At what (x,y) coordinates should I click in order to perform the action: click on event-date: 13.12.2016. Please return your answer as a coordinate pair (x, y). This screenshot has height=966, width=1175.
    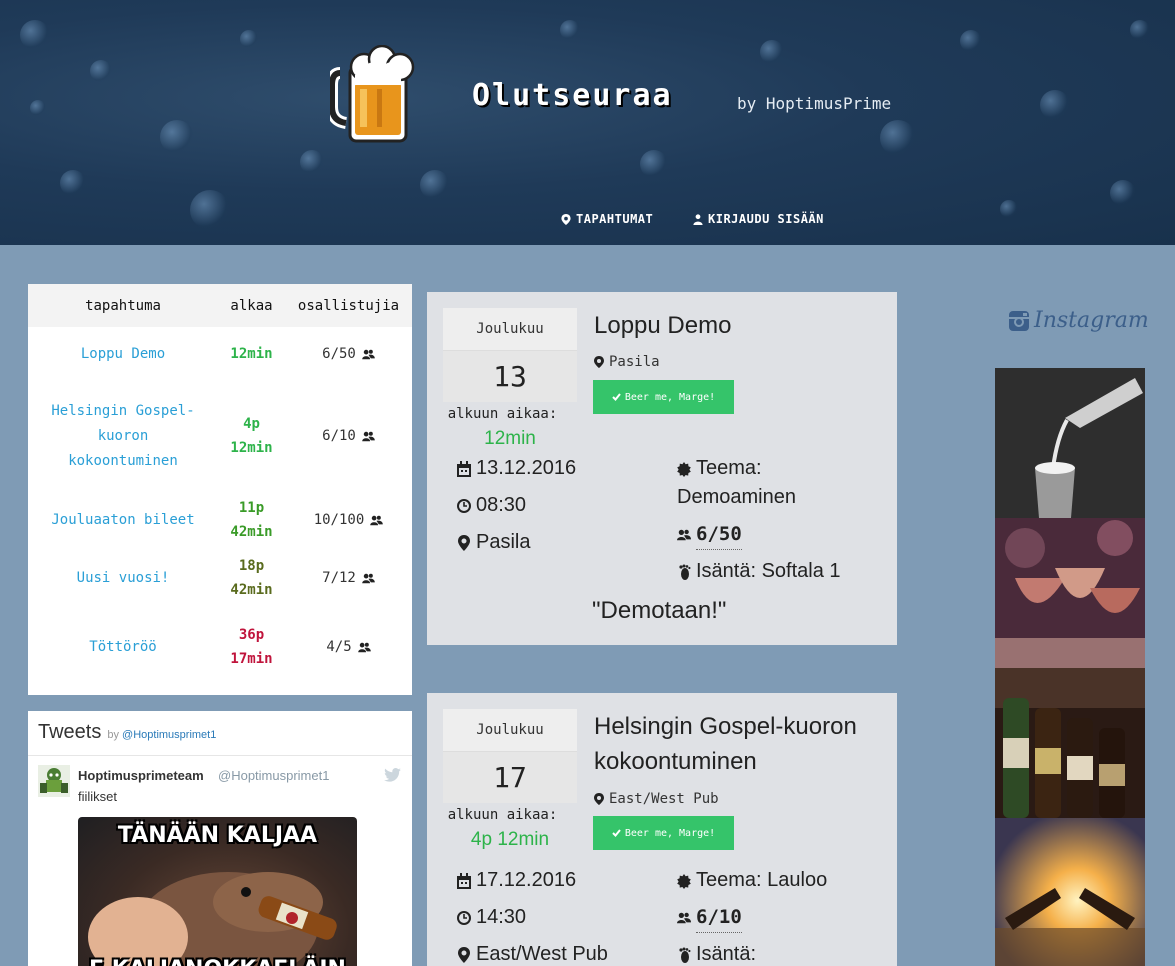
    Looking at the image, I should click on (516, 468).